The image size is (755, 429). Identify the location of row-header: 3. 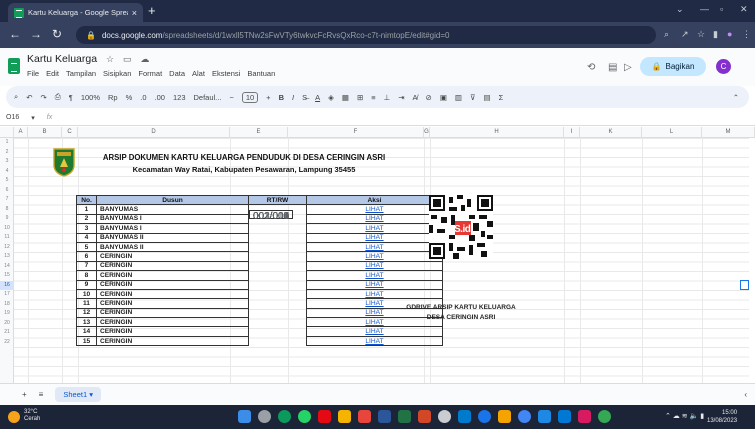
(7, 162).